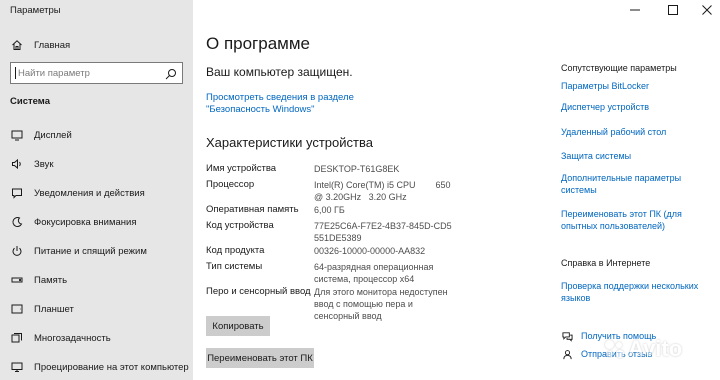 This screenshot has width=720, height=380. What do you see at coordinates (15, 73) in the screenshot?
I see `text-caret` at bounding box center [15, 73].